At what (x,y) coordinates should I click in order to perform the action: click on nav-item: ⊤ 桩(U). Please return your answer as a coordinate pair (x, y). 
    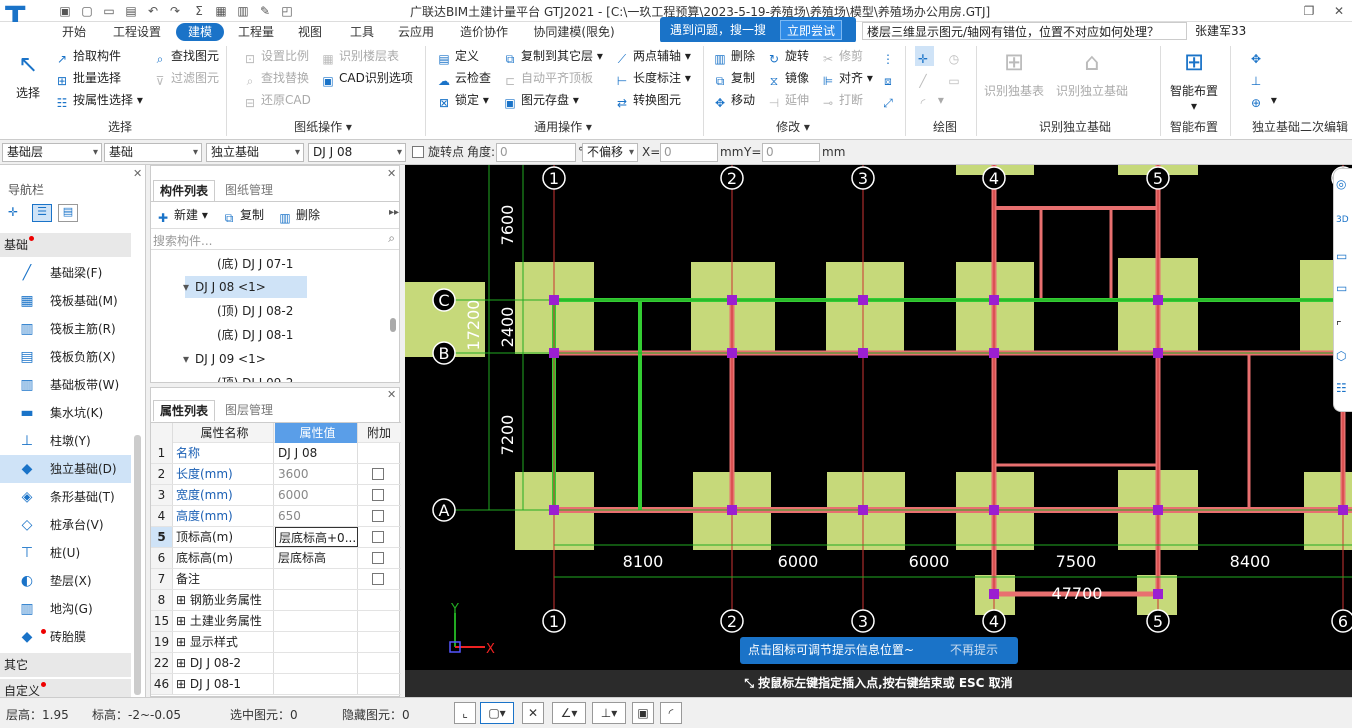
    Looking at the image, I should click on (65, 553).